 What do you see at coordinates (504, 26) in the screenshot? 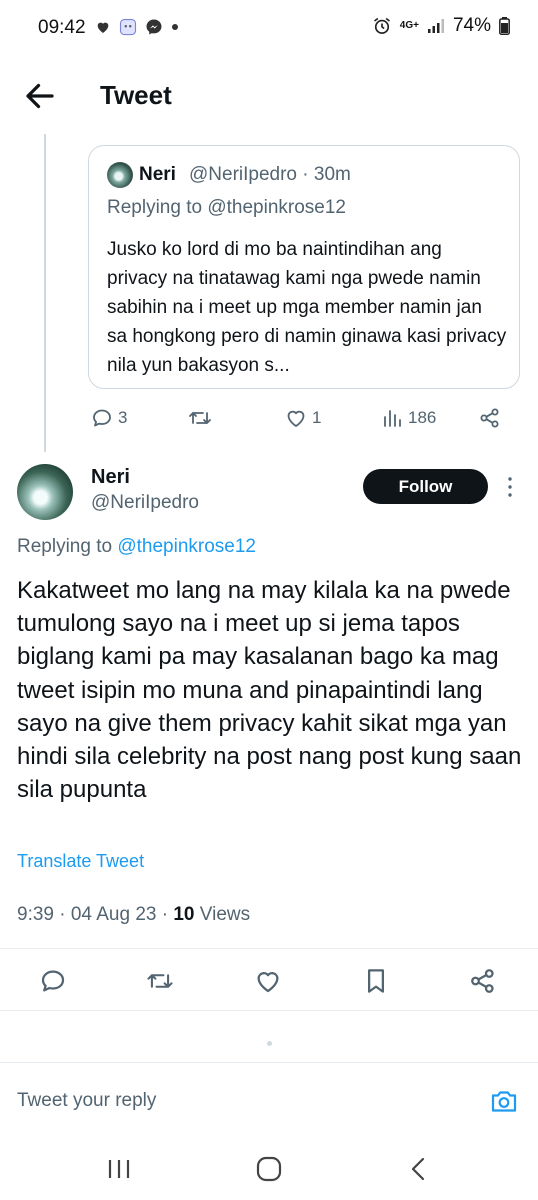
I see `battery-icon` at bounding box center [504, 26].